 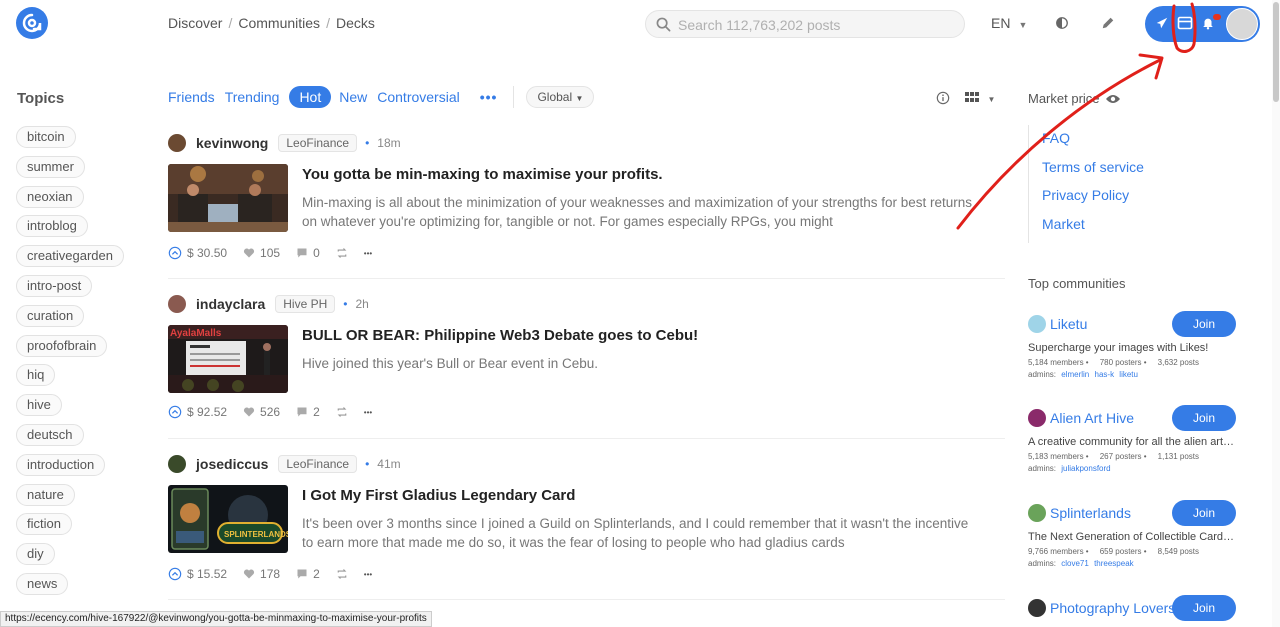 What do you see at coordinates (1092, 418) in the screenshot?
I see `community-name: Alien Art Hive` at bounding box center [1092, 418].